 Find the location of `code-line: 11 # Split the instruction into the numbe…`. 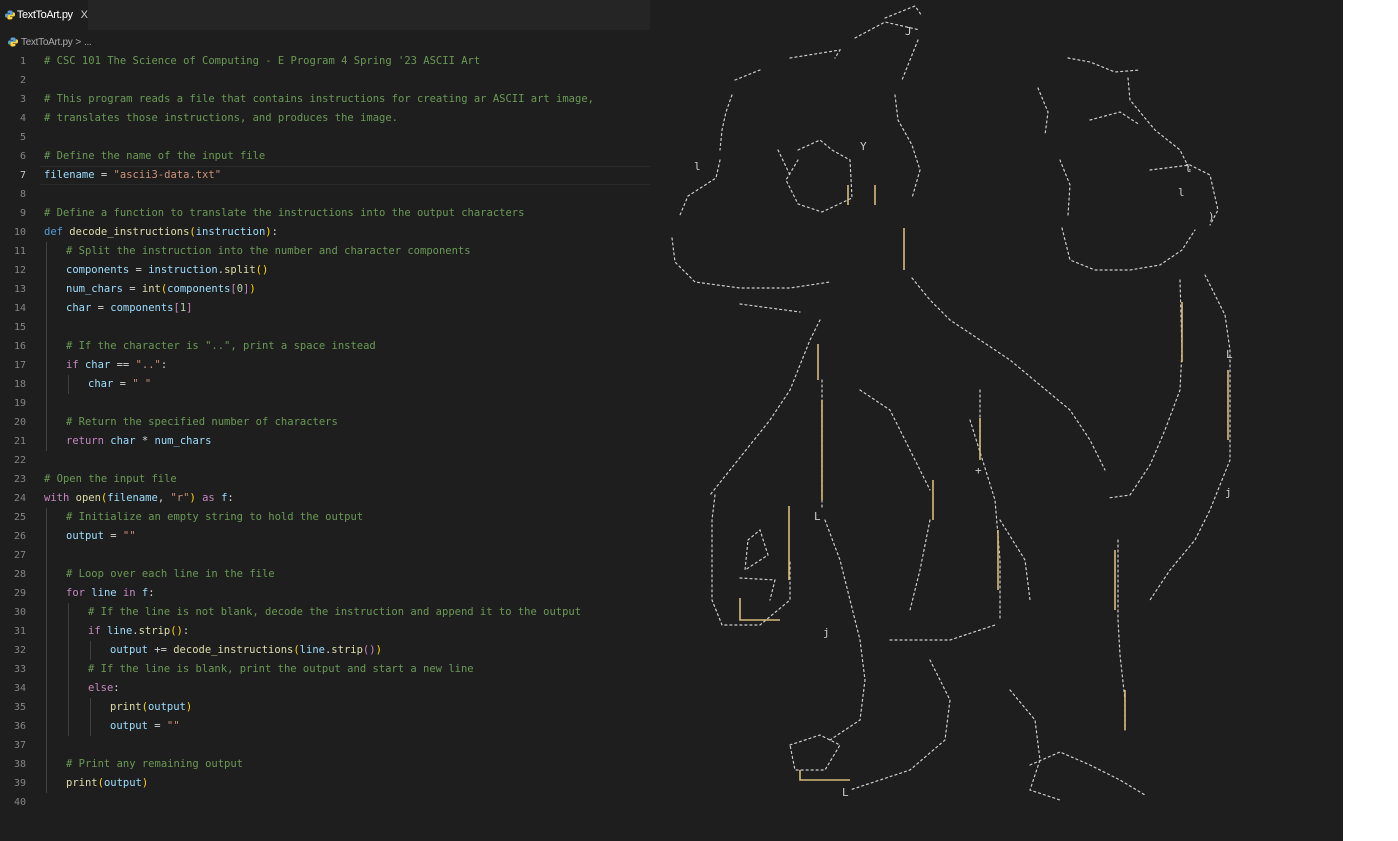

code-line: 11 # Split the instruction into the numbe… is located at coordinates (325, 251).